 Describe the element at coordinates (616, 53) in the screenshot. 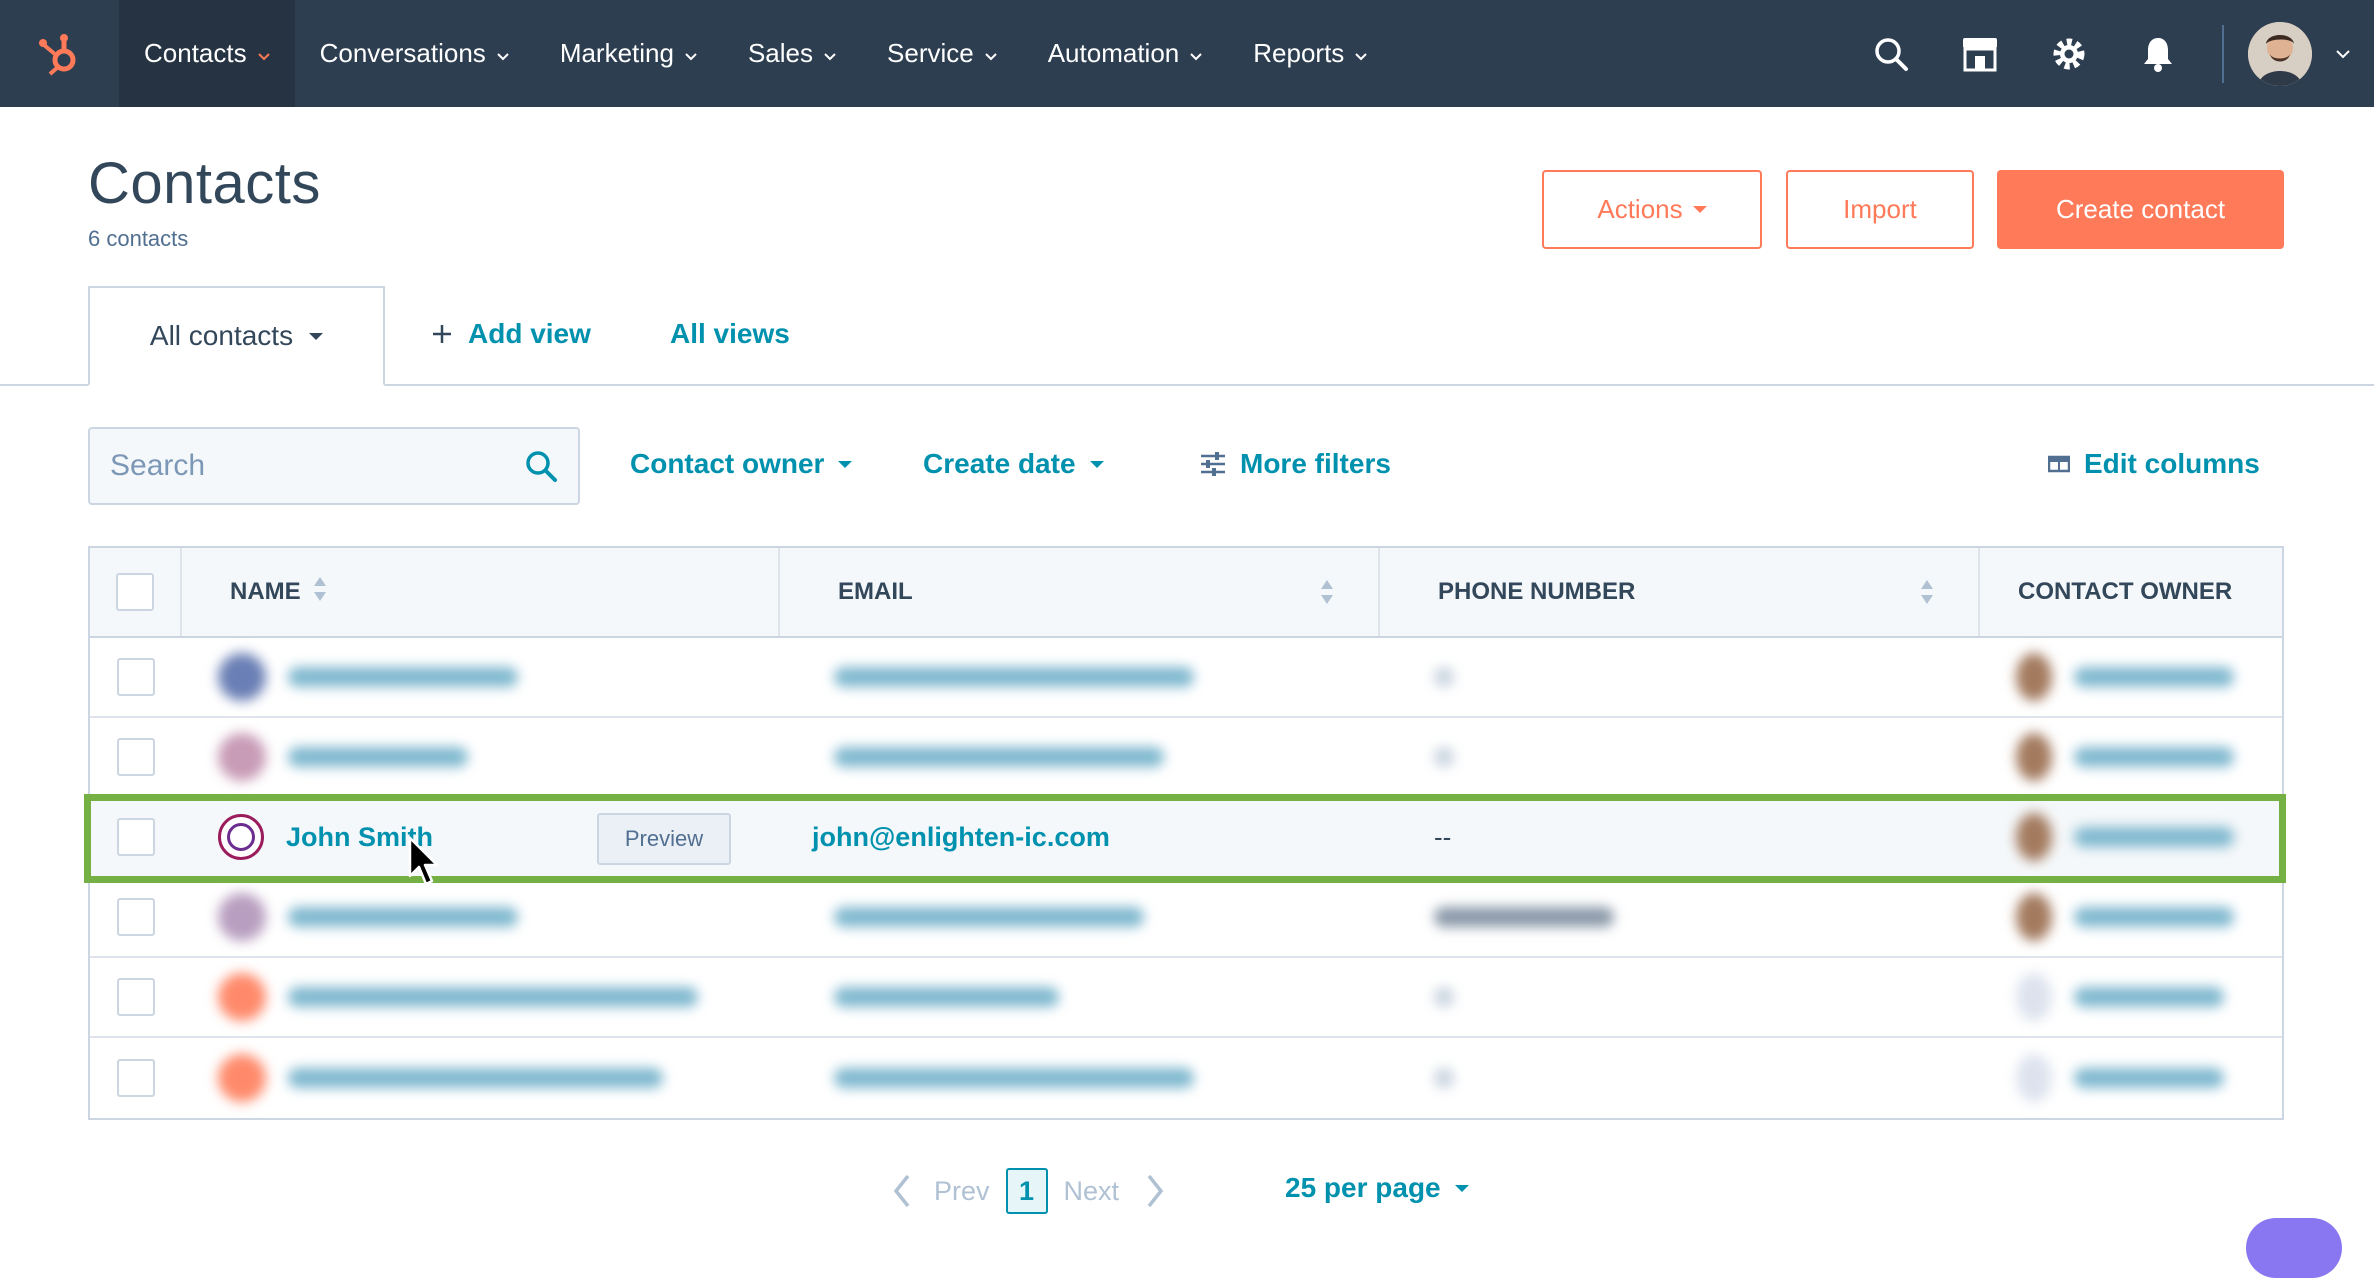

I see `nav-marketing-label: Marketing` at that location.